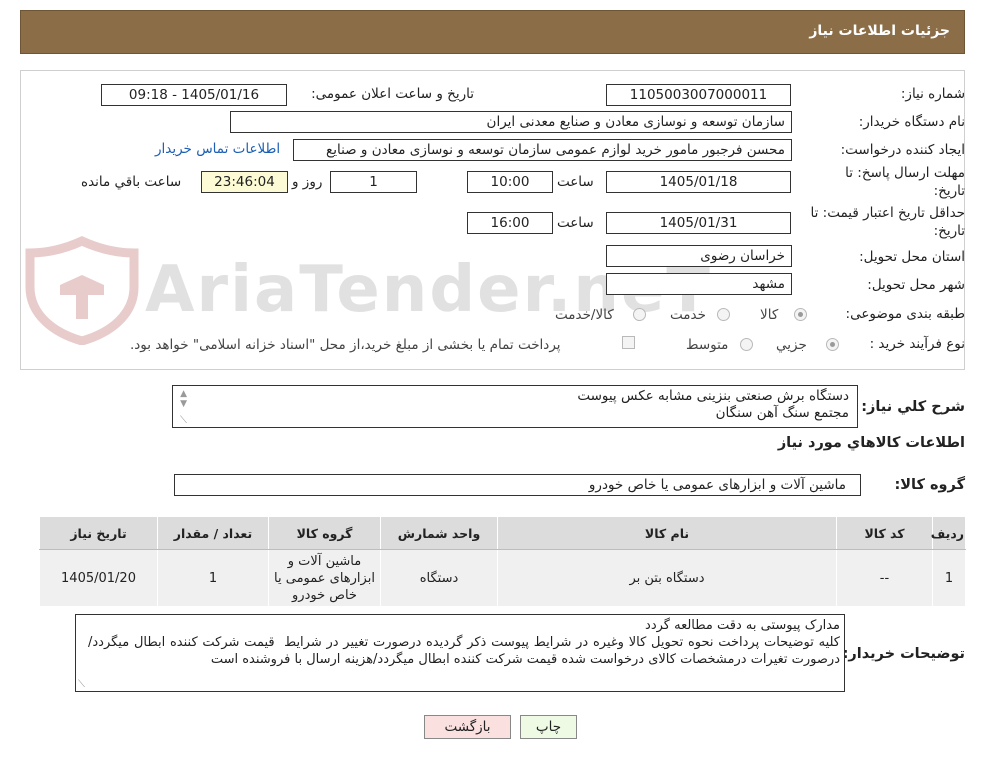  I want to click on col-unit: واحد شمارش, so click(439, 533).